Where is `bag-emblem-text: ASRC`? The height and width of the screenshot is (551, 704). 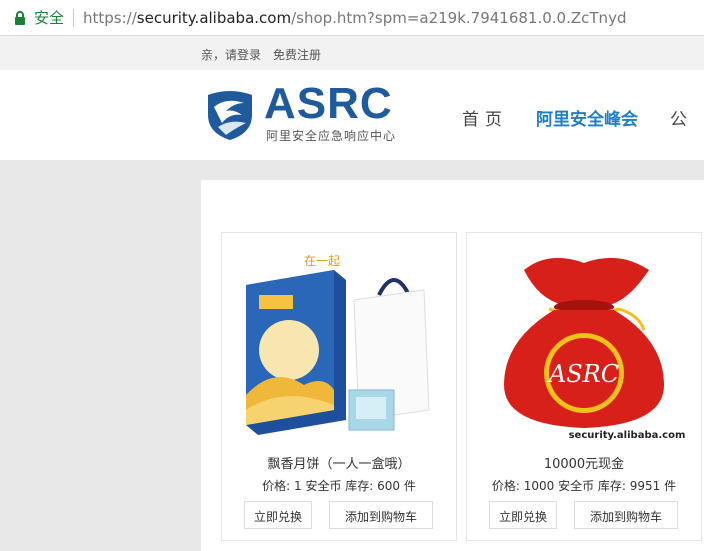 bag-emblem-text: ASRC is located at coordinates (583, 374).